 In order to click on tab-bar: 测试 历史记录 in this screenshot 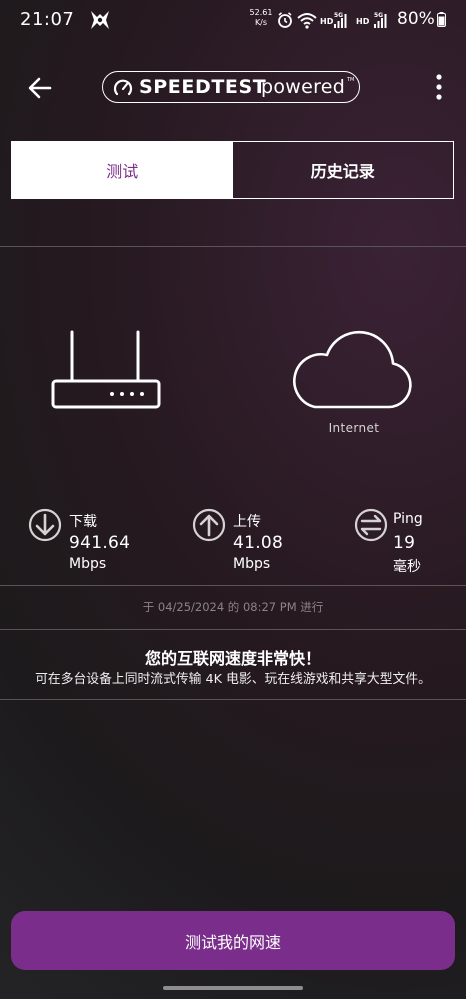, I will do `click(232, 170)`.